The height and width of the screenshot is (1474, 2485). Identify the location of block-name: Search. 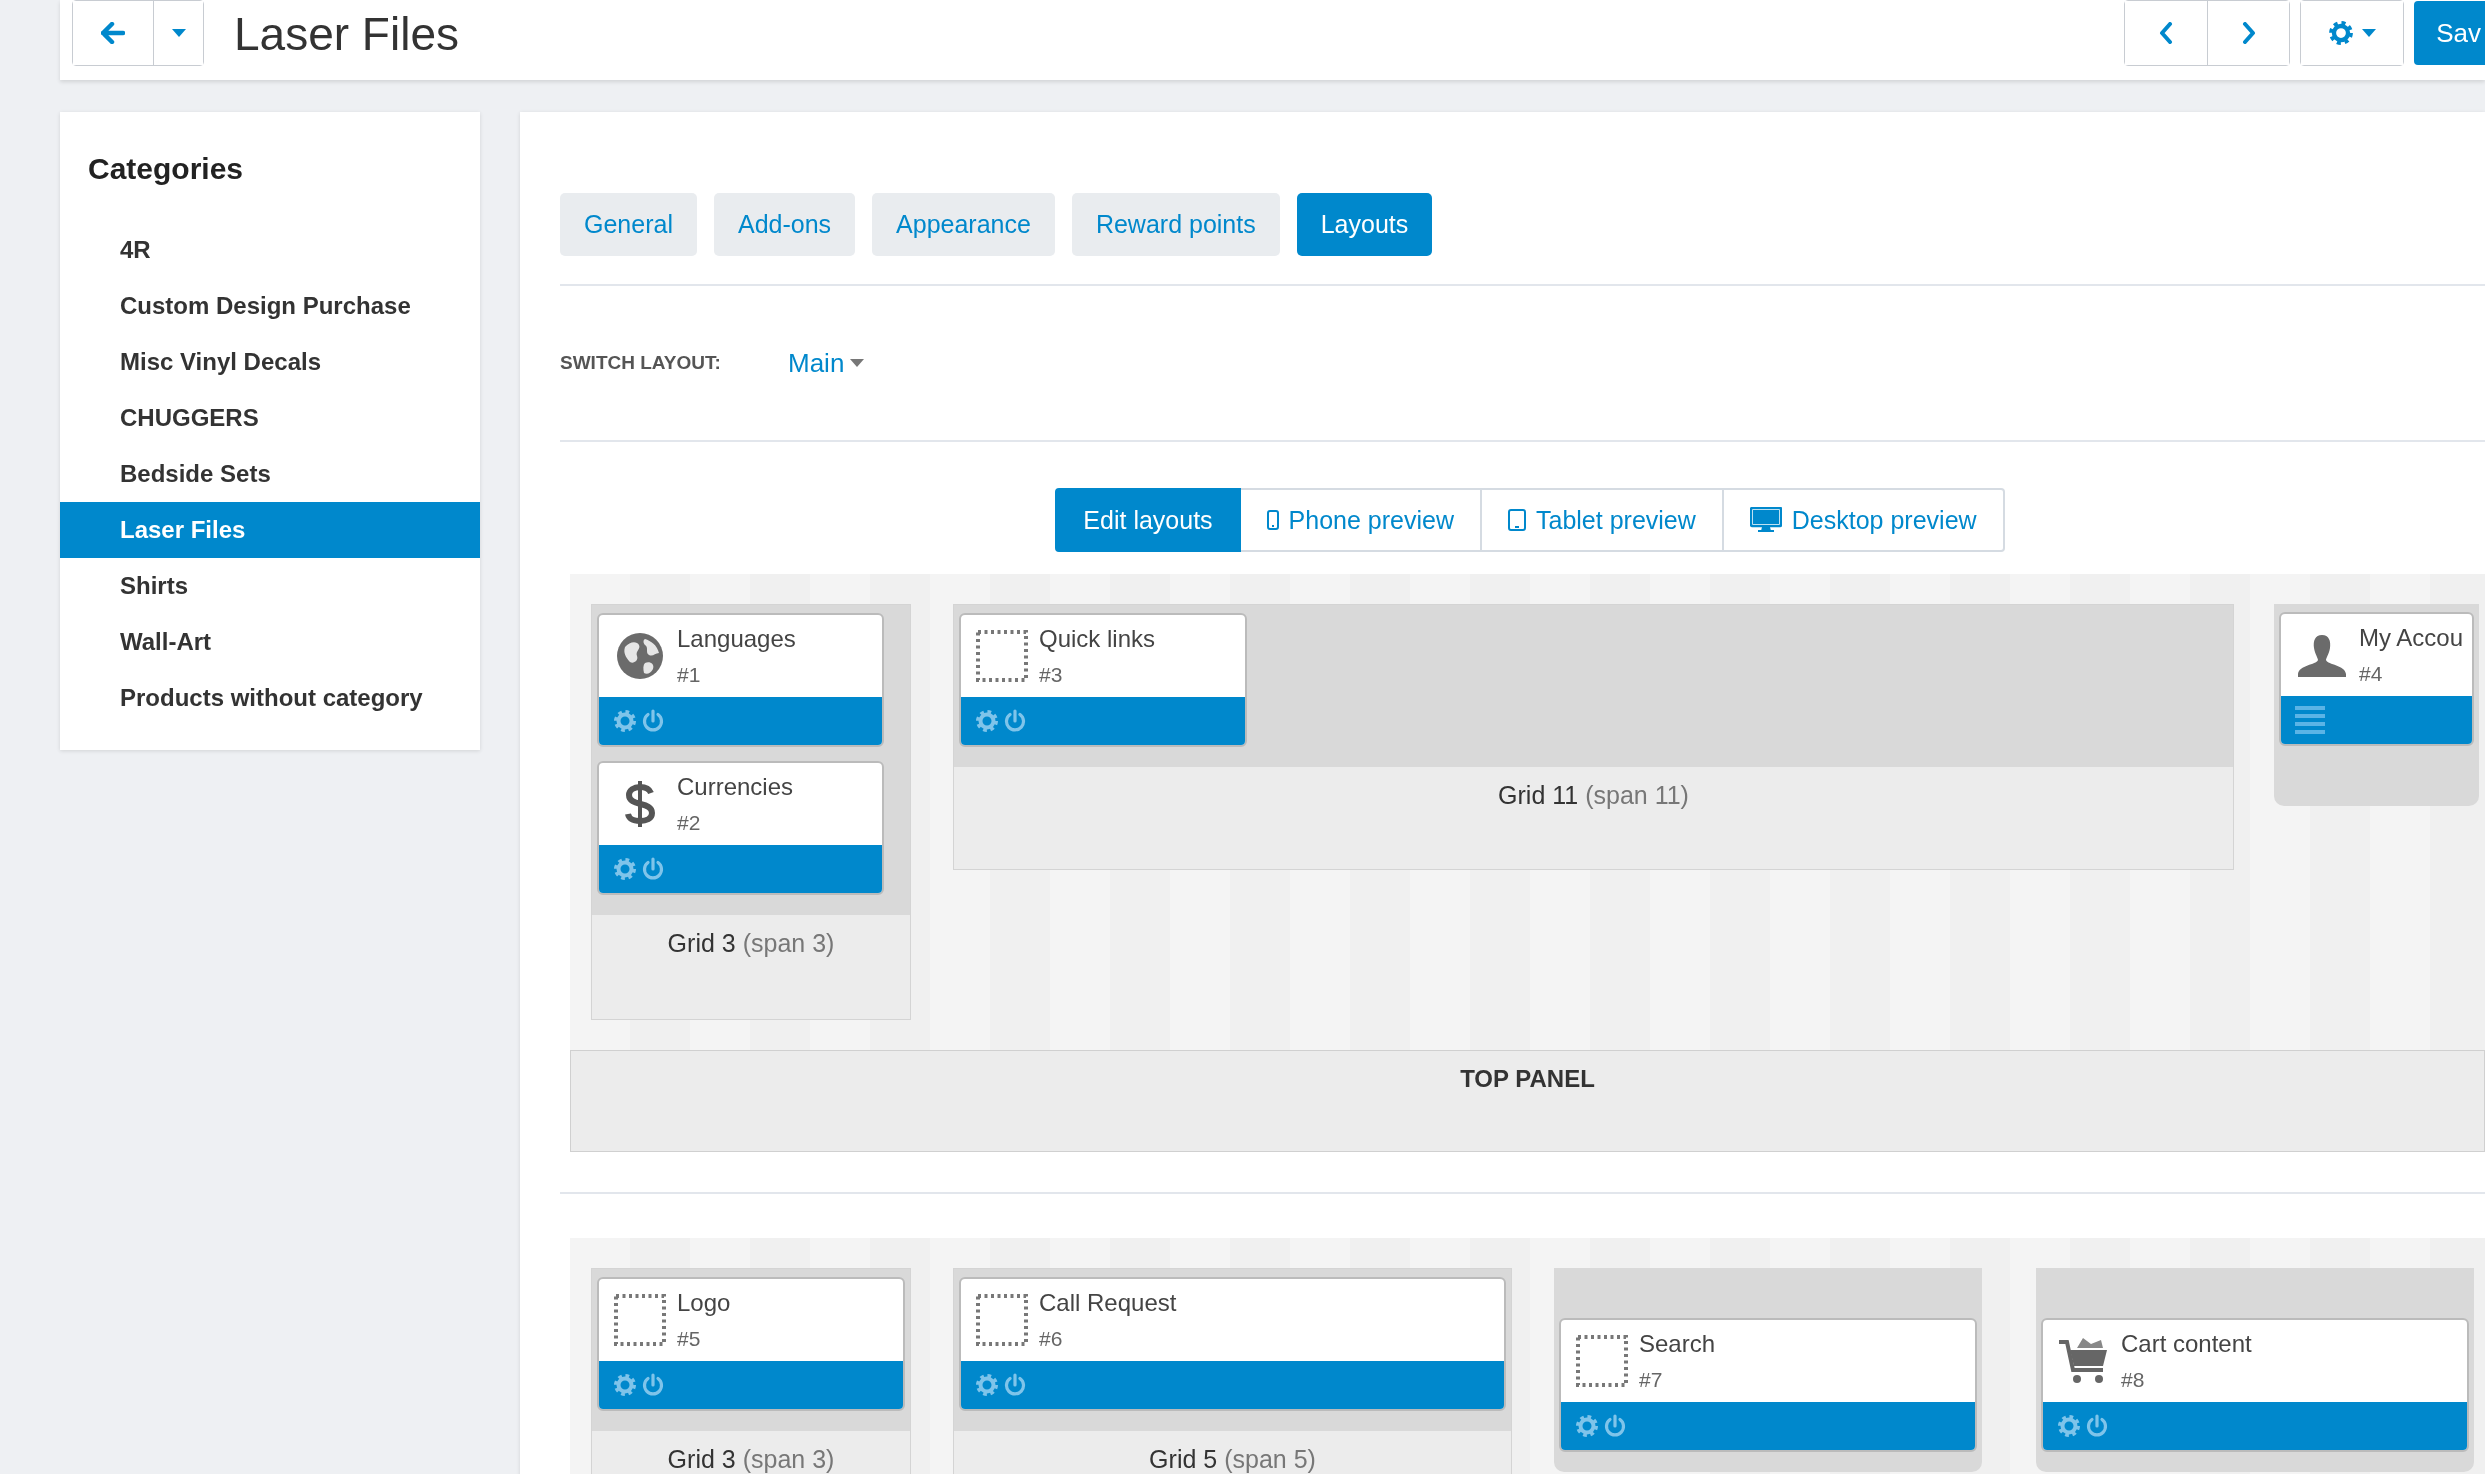
(1677, 1344).